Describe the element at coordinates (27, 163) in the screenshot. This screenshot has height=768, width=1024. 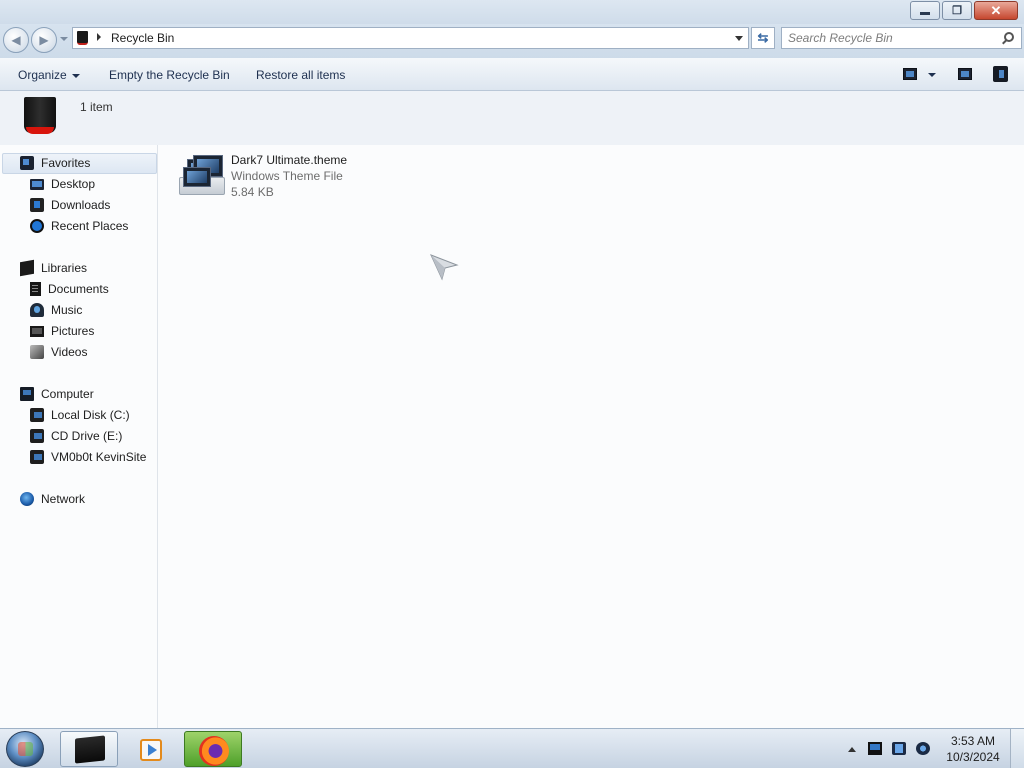
I see `favorites-star-icon` at that location.